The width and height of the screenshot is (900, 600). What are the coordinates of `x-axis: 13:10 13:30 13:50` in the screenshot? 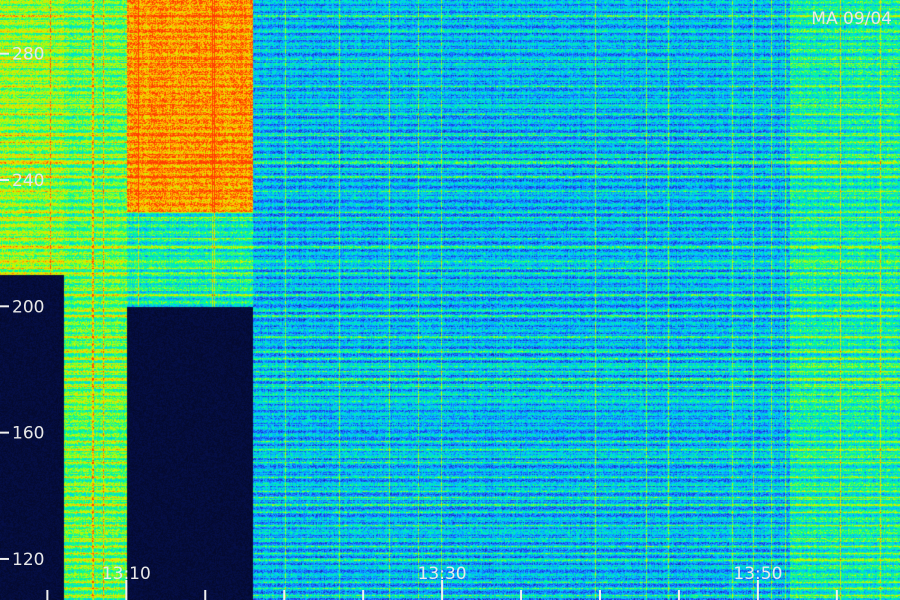 It's located at (442, 582).